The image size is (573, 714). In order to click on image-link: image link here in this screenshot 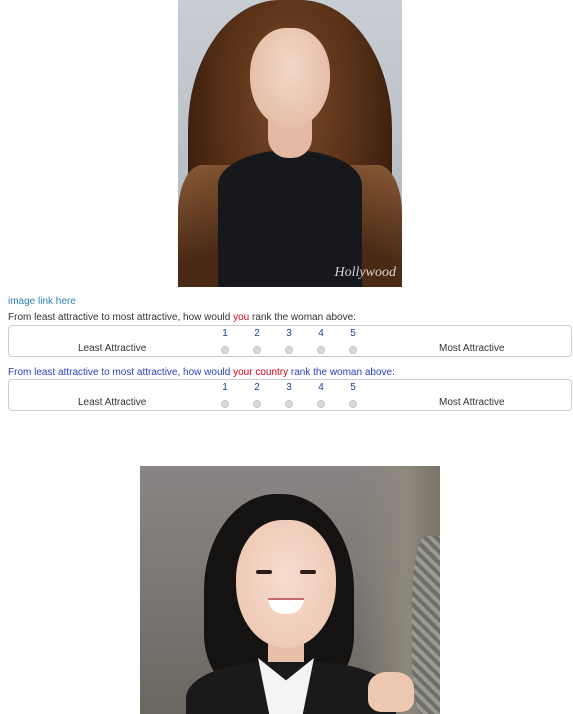, I will do `click(42, 301)`.